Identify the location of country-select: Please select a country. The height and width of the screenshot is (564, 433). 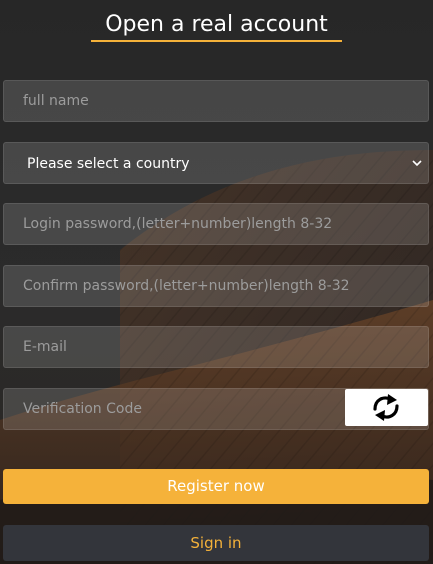
(216, 163).